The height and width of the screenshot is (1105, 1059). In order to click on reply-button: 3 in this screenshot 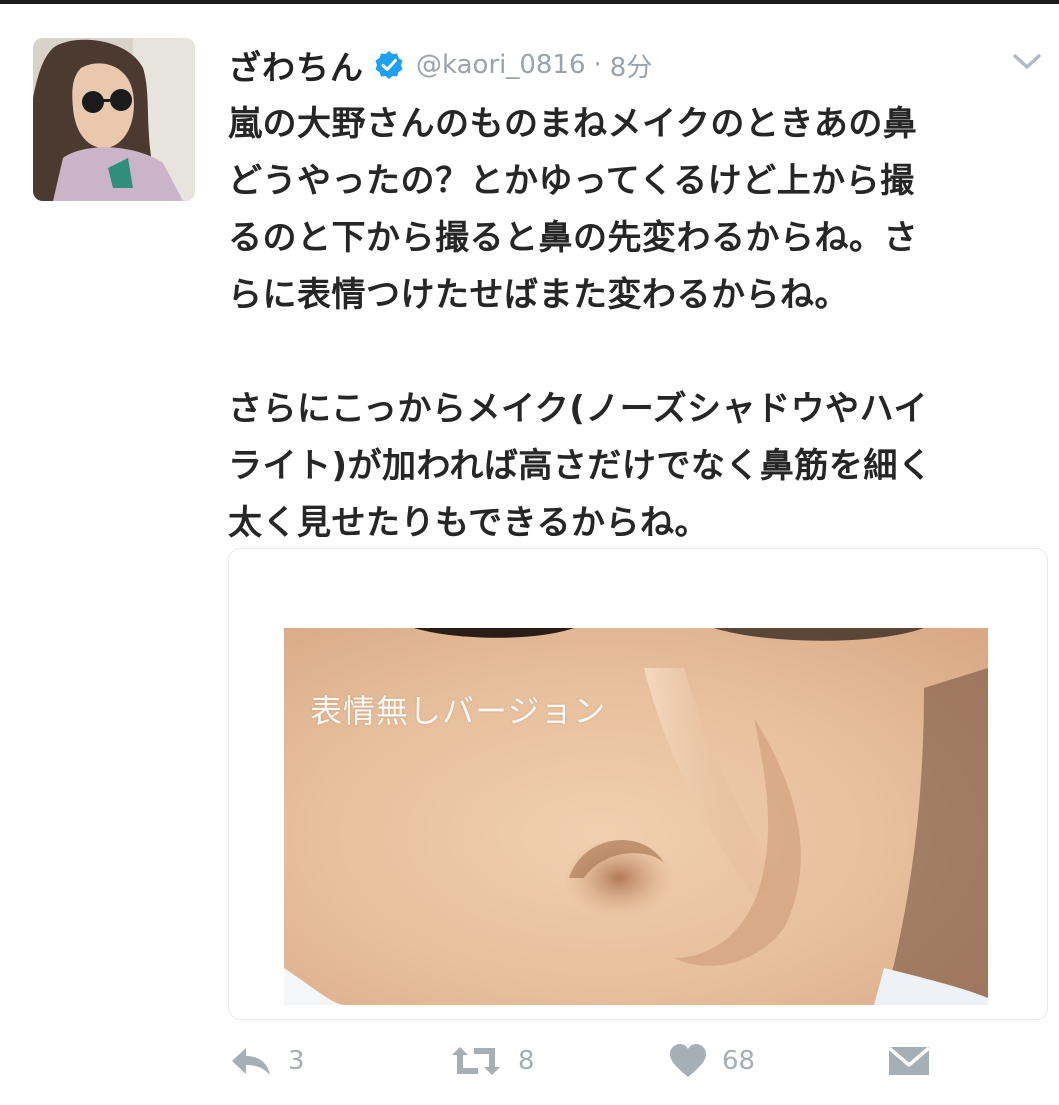, I will do `click(266, 1061)`.